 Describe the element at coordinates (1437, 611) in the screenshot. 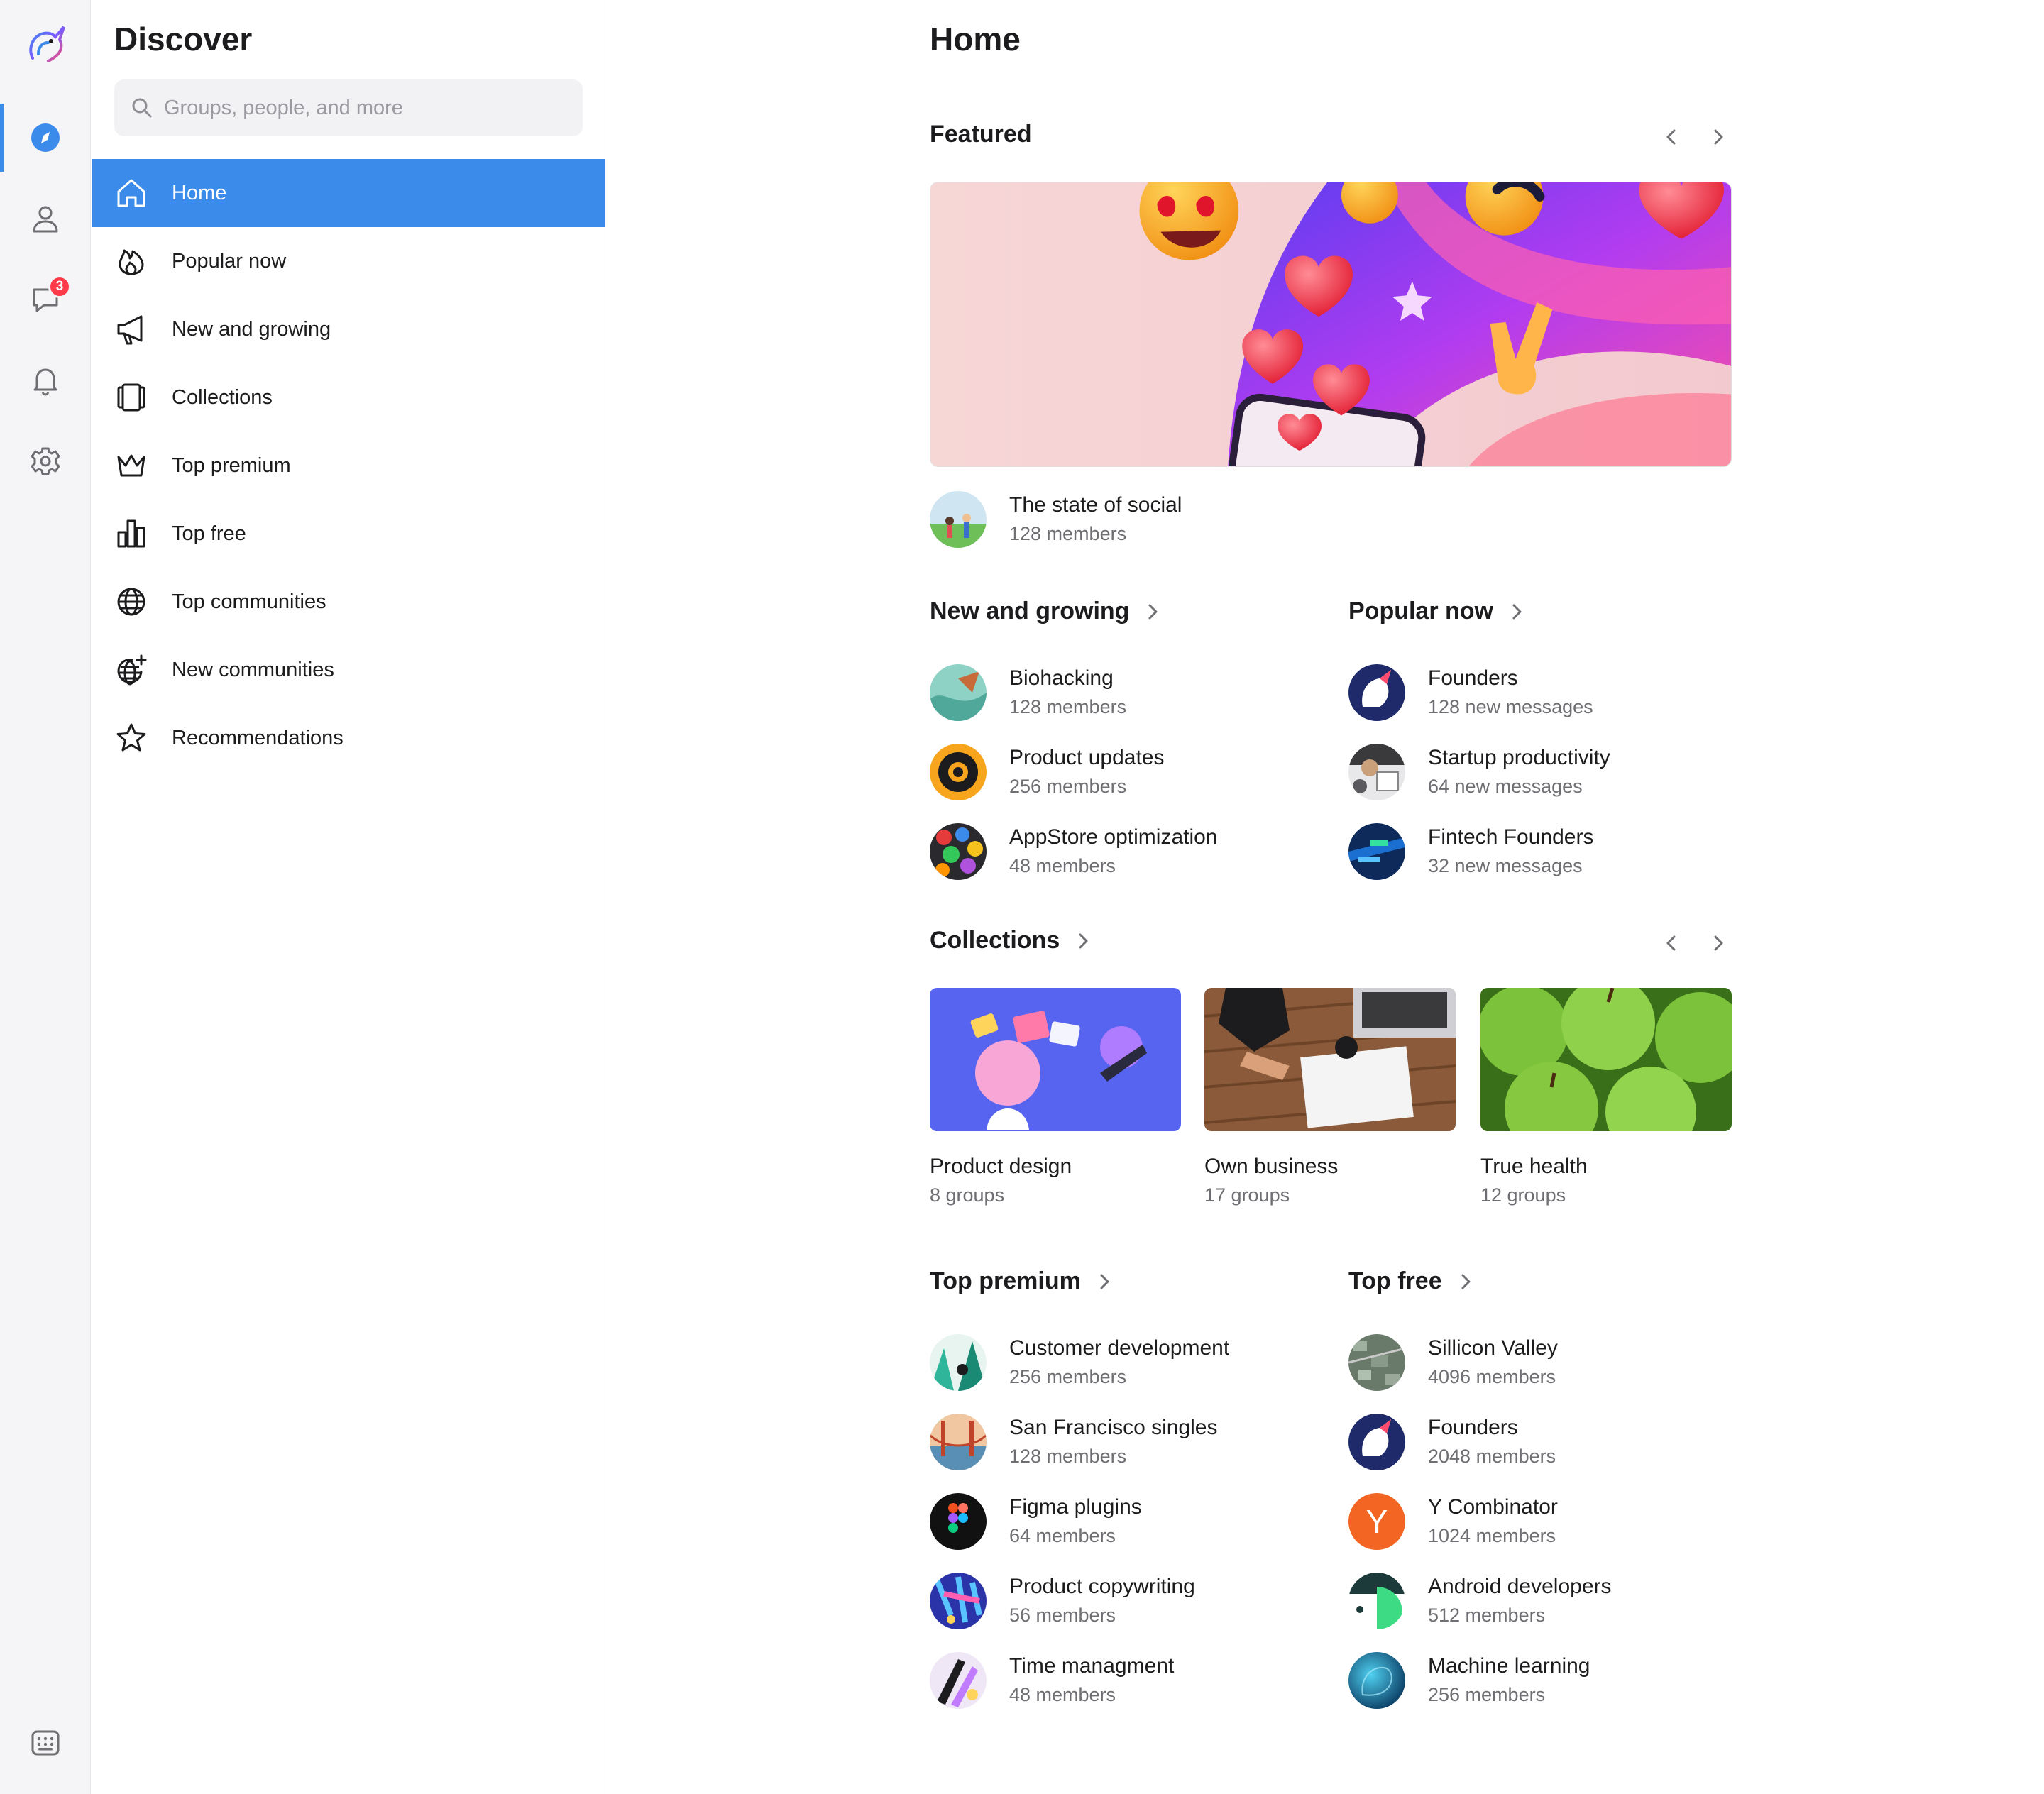

I see `popular-now-section-title: Popular now` at that location.